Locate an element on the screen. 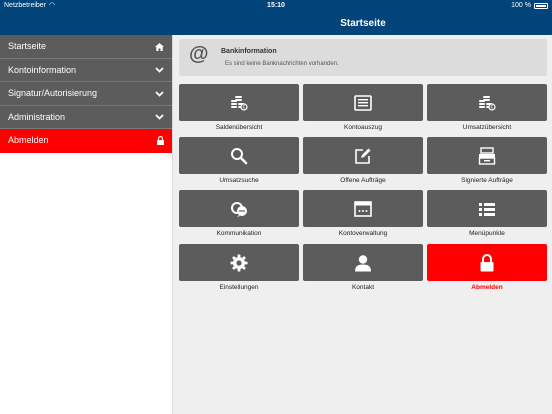 The image size is (552, 414). tile-signierte-auftraege is located at coordinates (487, 155).